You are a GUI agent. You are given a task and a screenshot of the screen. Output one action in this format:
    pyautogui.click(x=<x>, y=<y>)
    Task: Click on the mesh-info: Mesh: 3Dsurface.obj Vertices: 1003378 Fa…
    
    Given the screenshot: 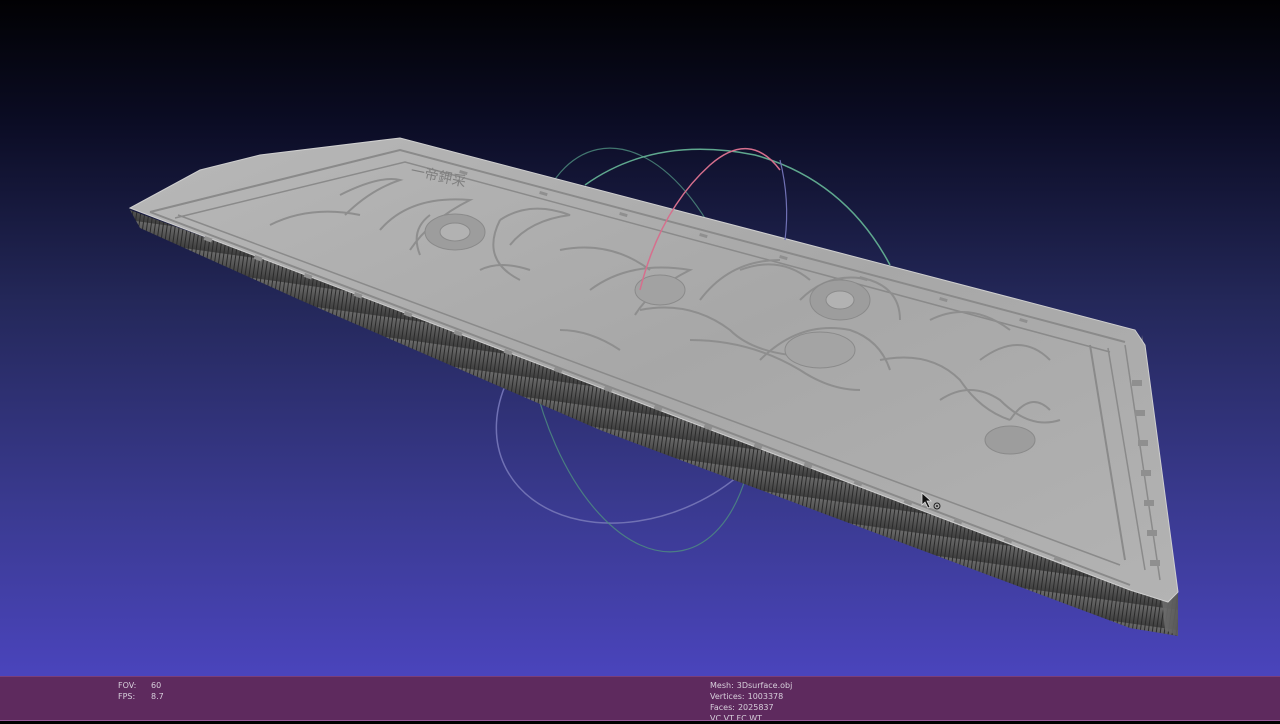 What is the action you would take?
    pyautogui.click(x=751, y=702)
    